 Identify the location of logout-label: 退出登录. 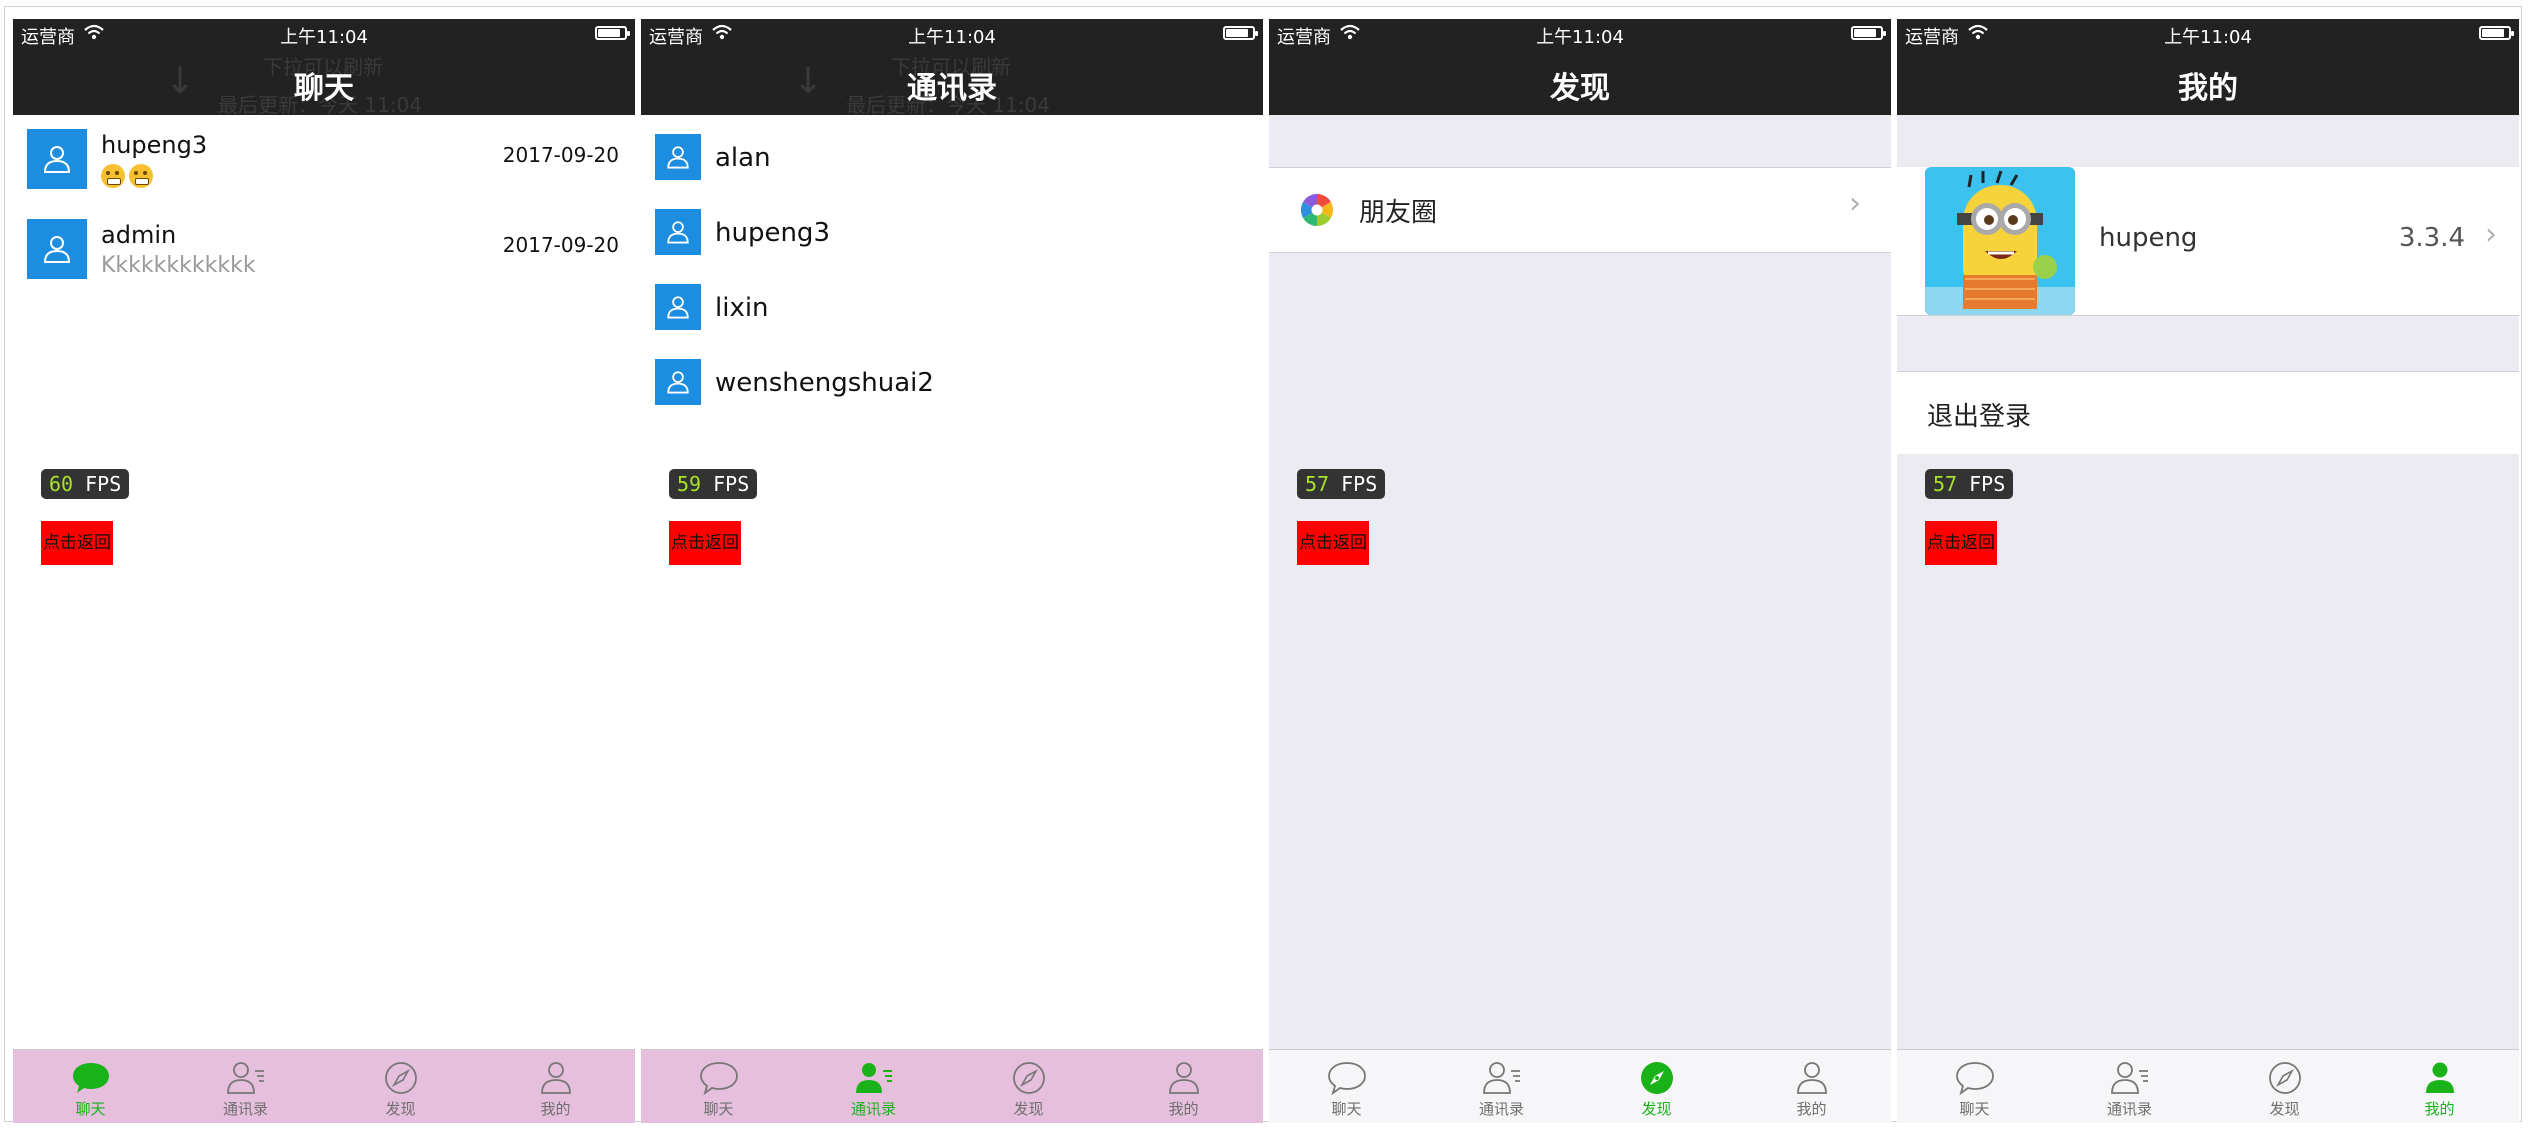
(1979, 417).